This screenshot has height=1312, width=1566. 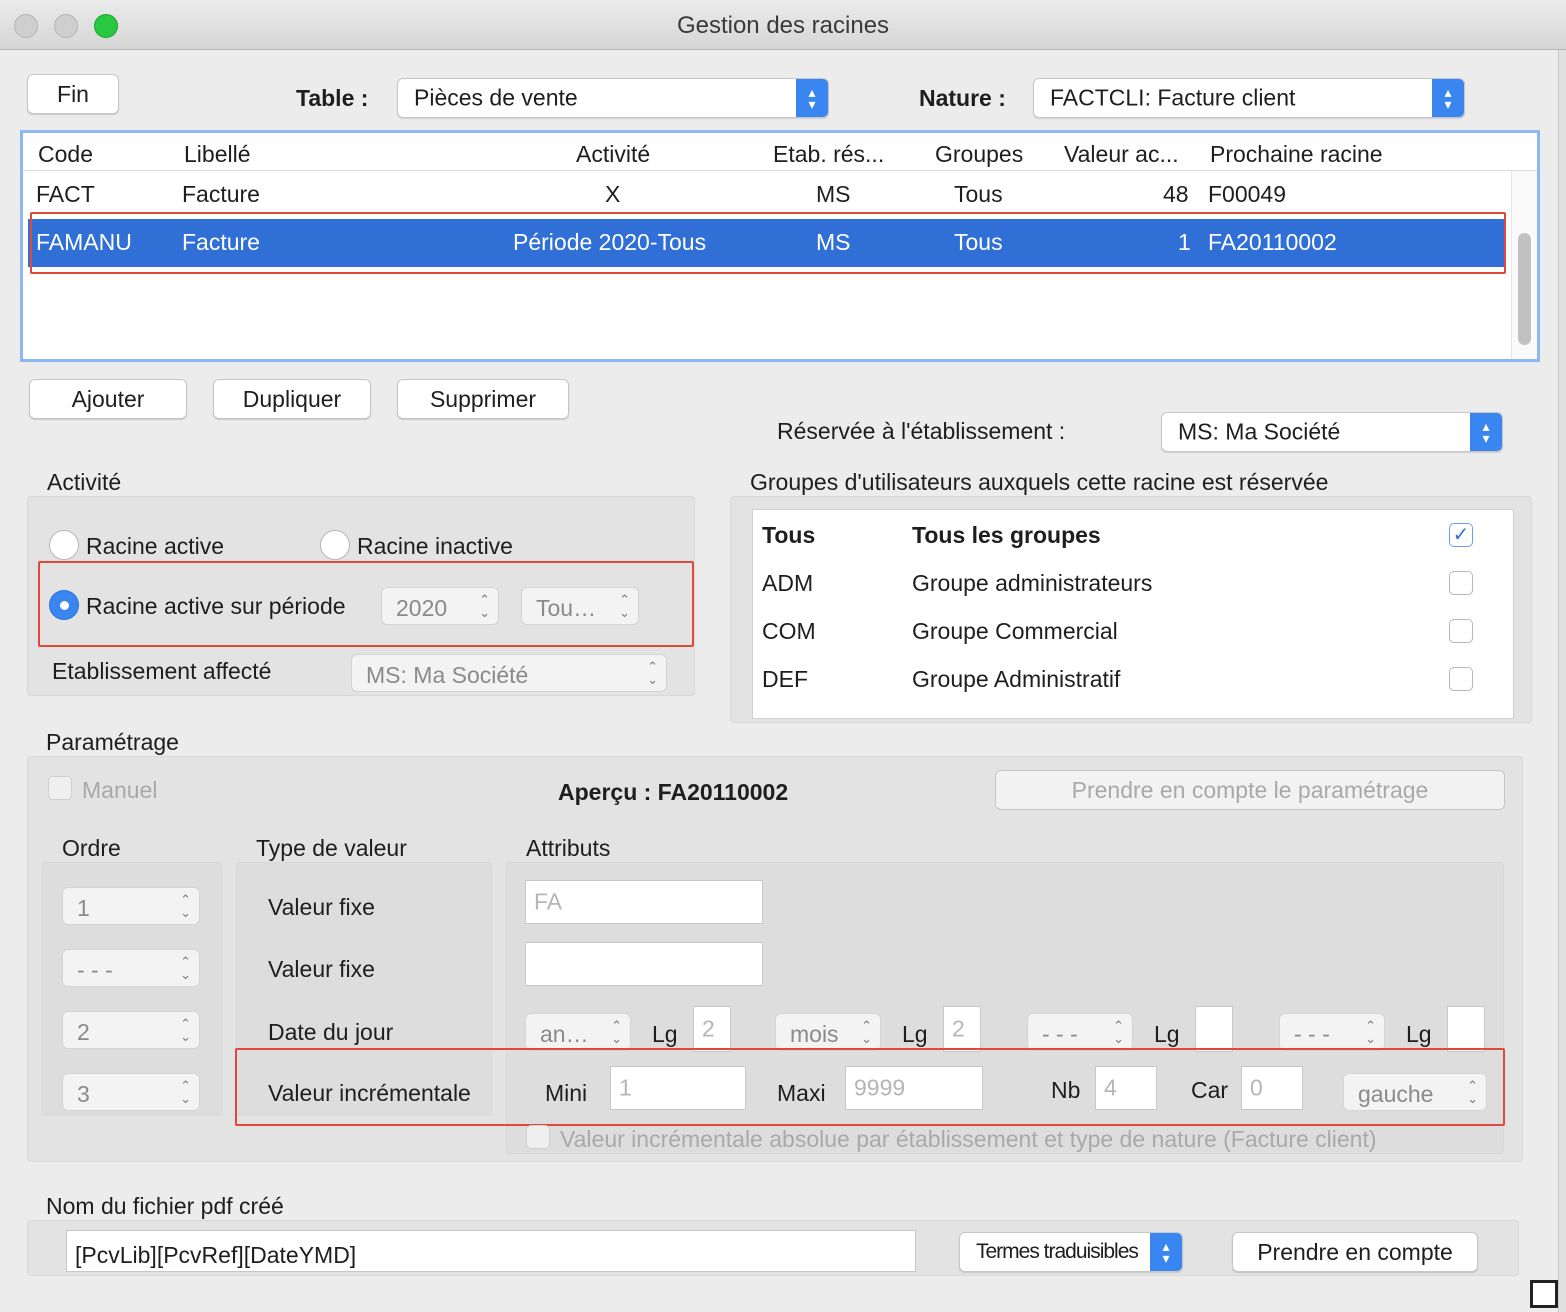 I want to click on etab-affecte-label: Etablissement affecté, so click(x=162, y=671).